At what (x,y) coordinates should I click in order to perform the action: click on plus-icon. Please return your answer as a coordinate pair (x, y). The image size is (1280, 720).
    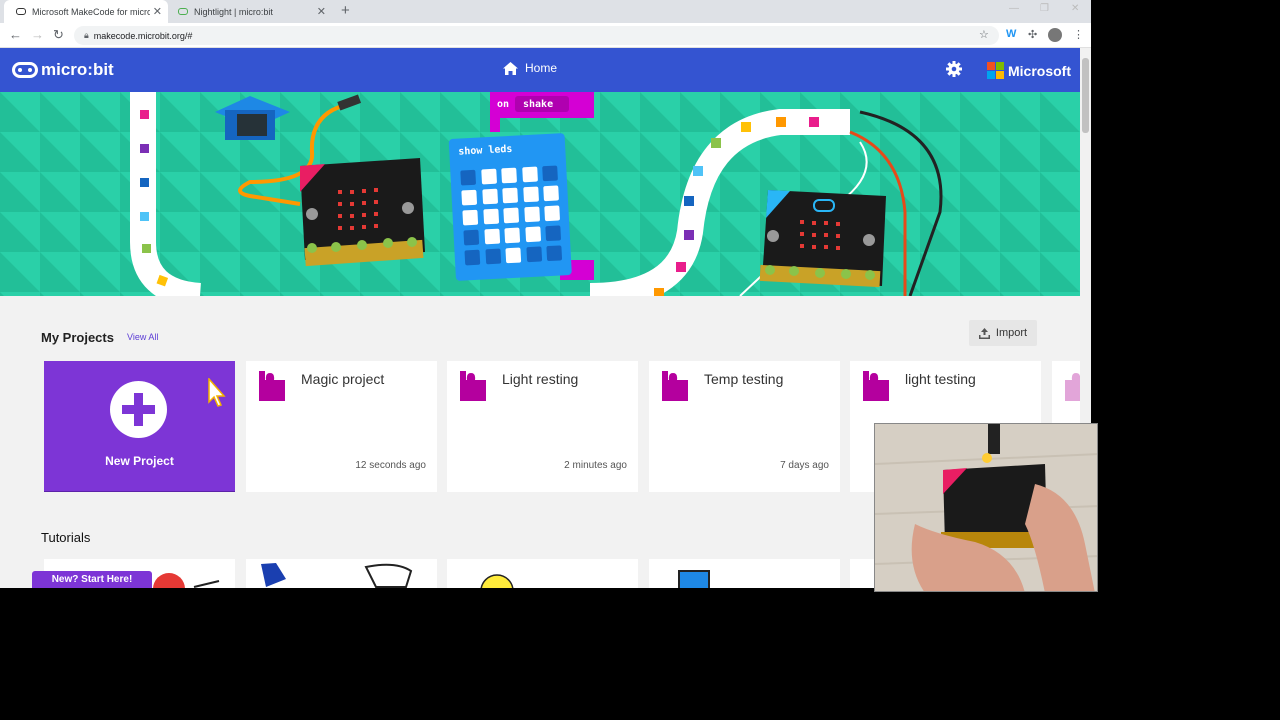
    Looking at the image, I should click on (138, 409).